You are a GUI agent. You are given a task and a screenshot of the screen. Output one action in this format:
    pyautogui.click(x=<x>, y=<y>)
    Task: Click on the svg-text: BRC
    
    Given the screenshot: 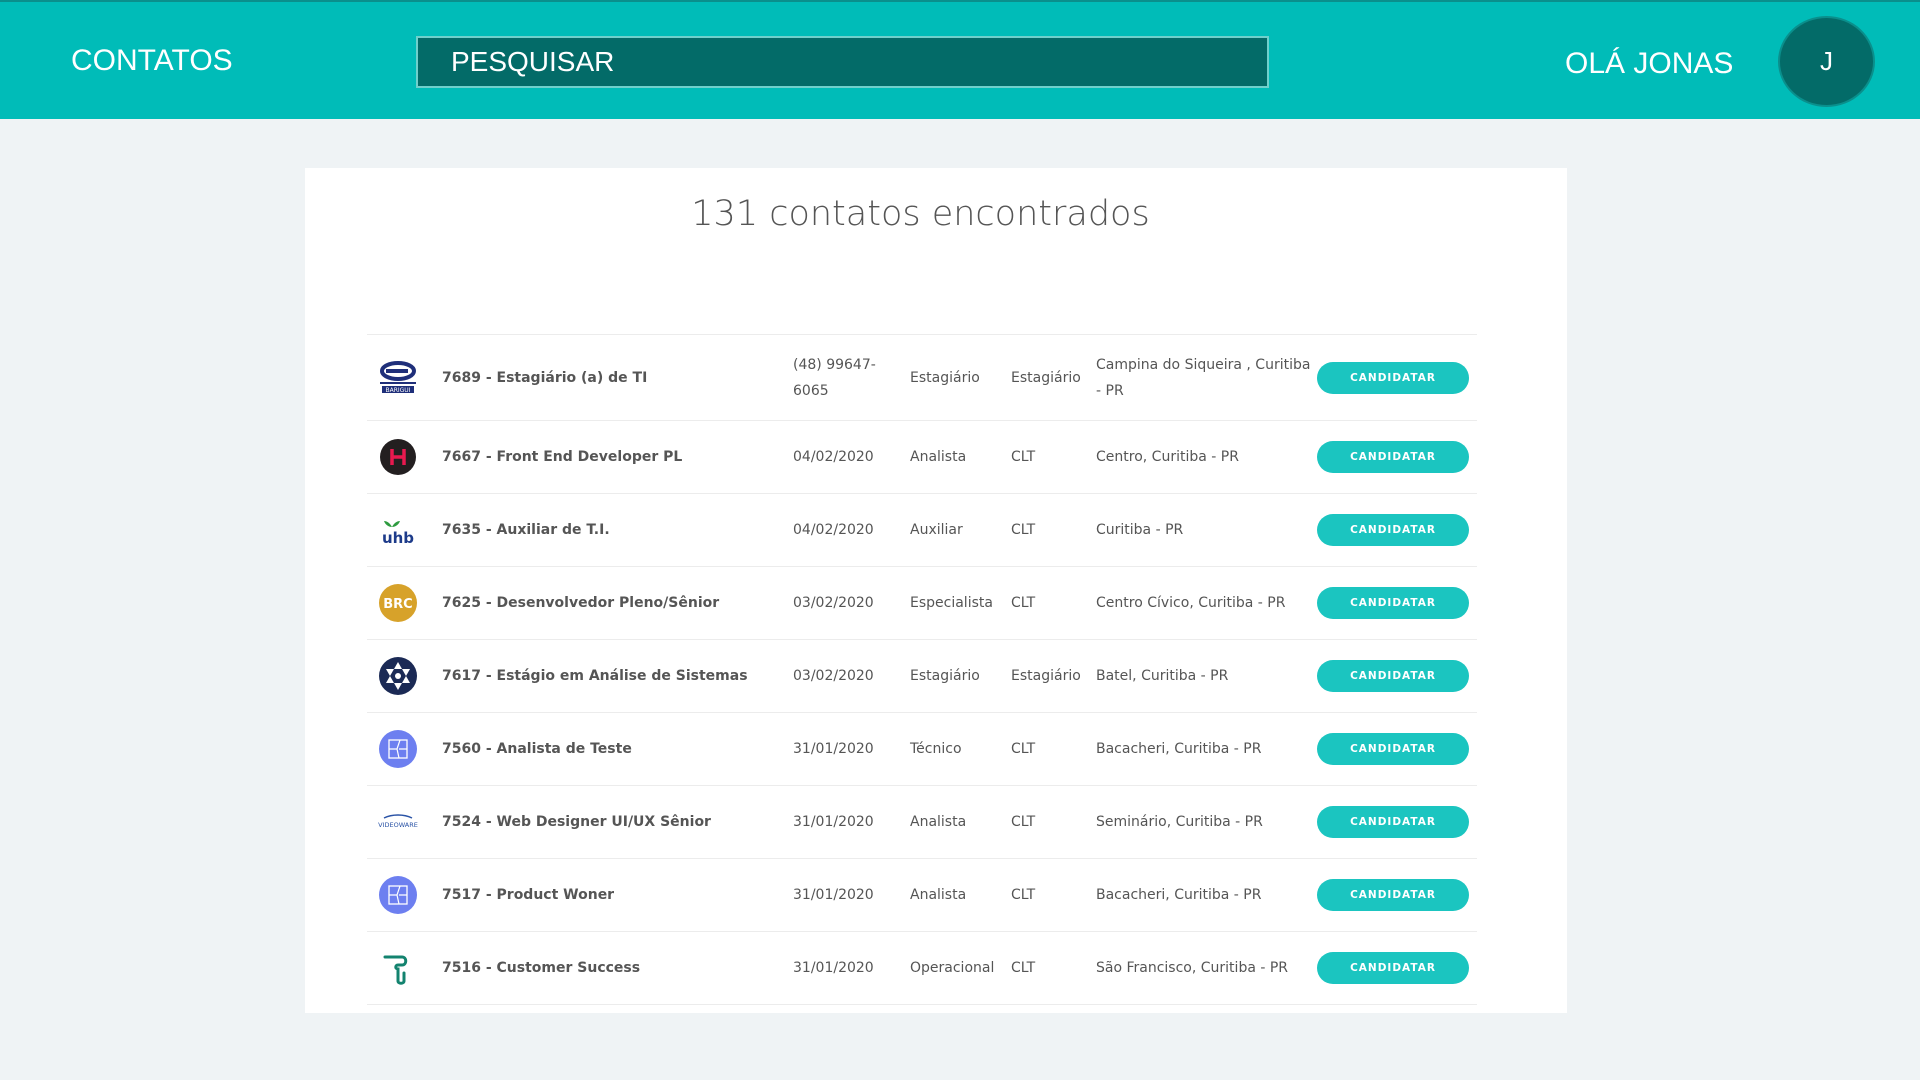 What is the action you would take?
    pyautogui.click(x=397, y=604)
    